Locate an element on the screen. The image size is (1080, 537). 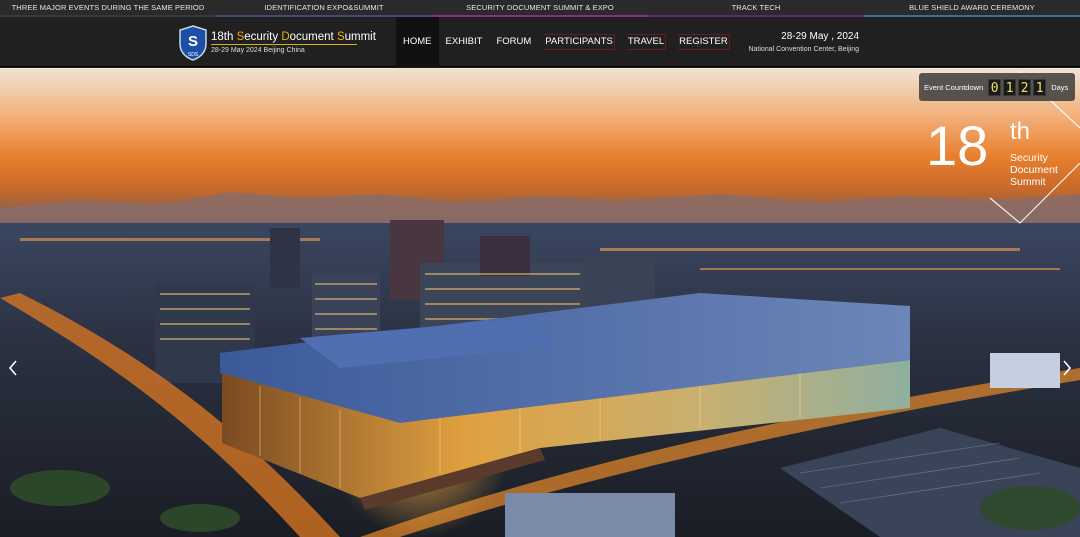
chevron-left-icon is located at coordinates (13, 368).